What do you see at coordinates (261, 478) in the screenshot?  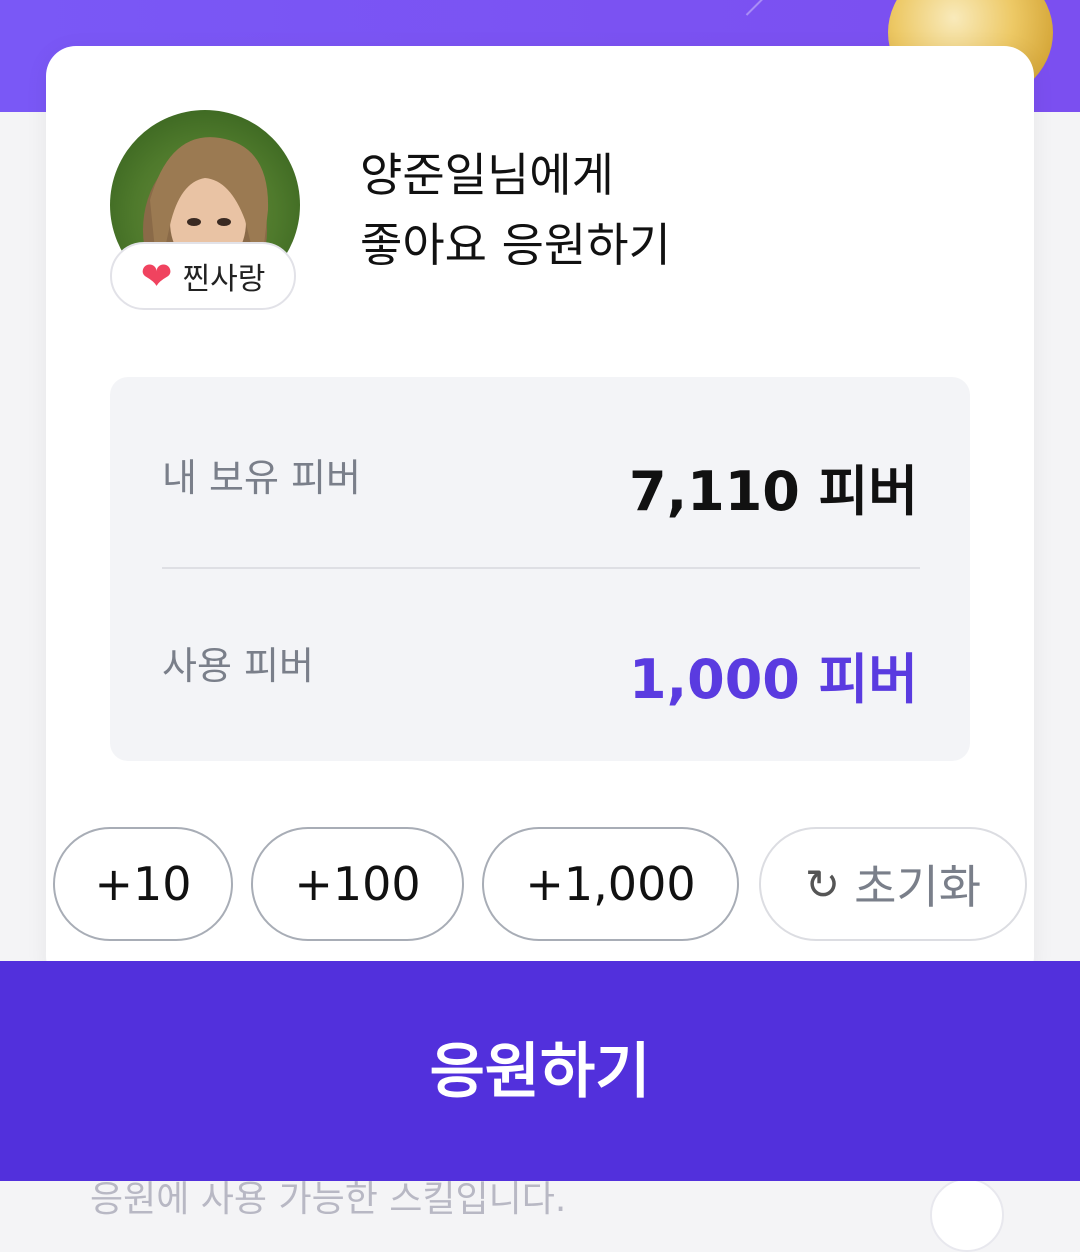 I see `owned-fever-label: 내 보유 피버` at bounding box center [261, 478].